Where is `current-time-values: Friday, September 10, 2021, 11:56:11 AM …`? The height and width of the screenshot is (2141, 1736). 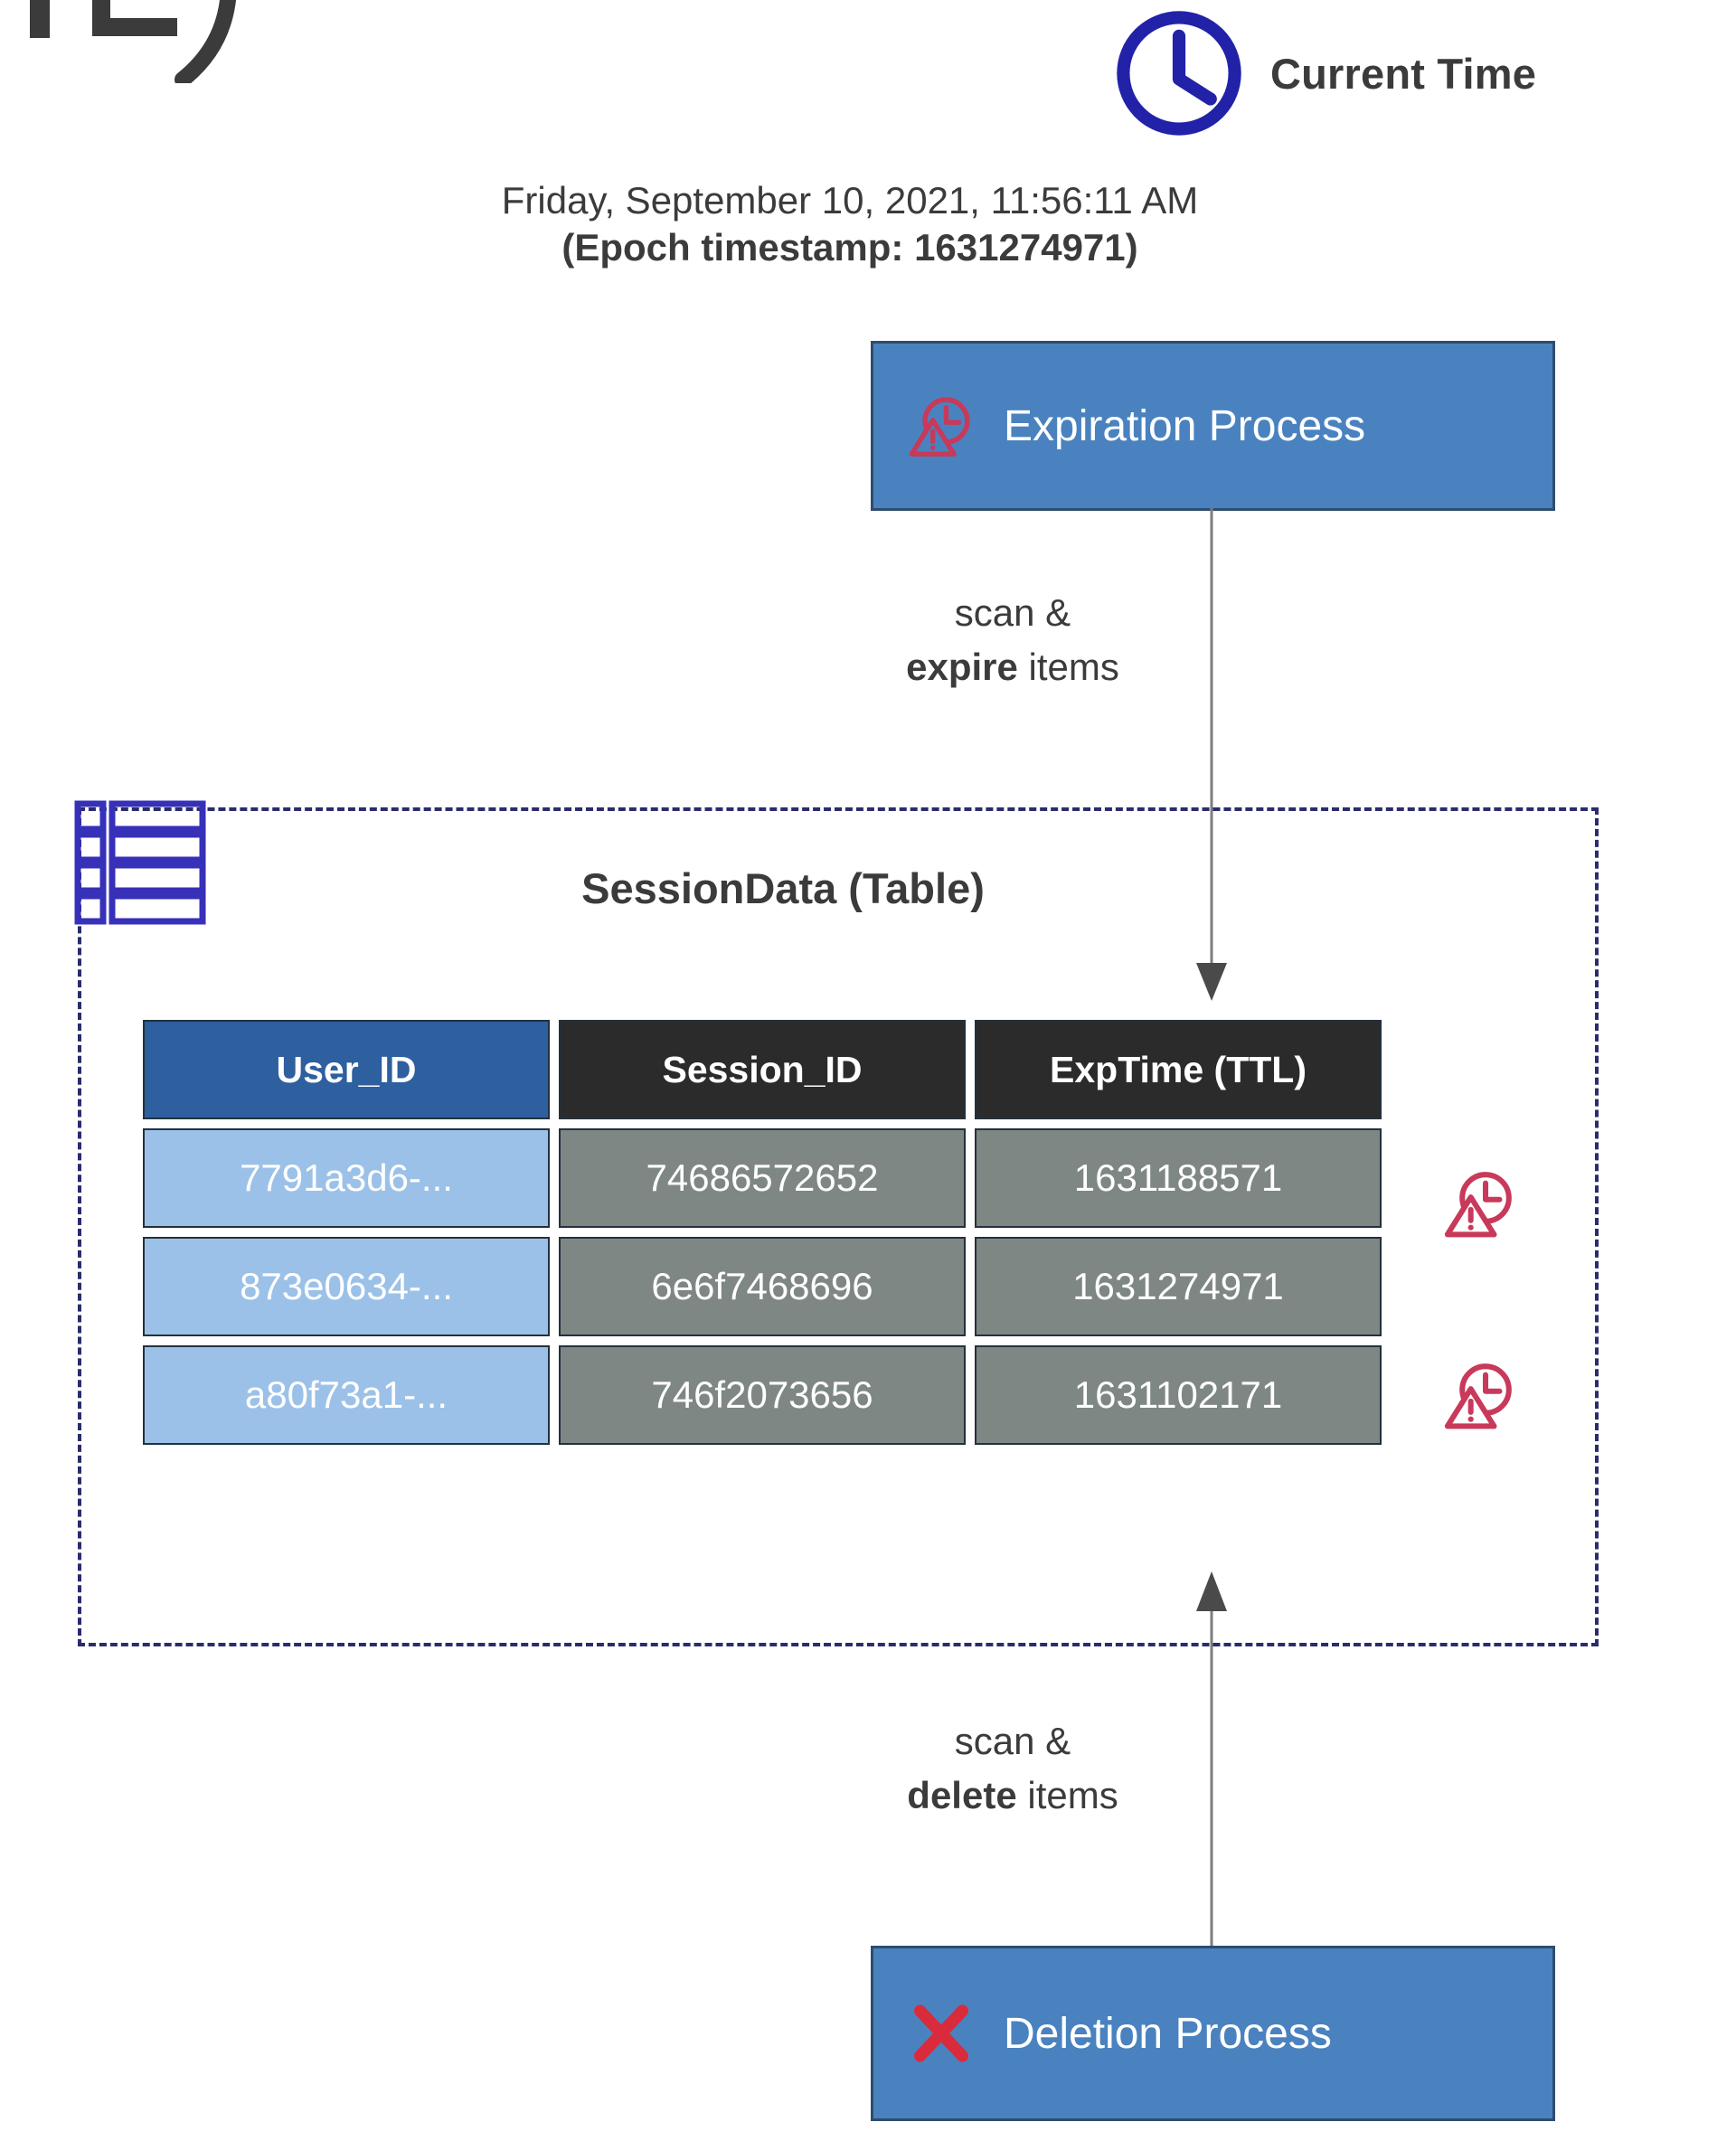 current-time-values: Friday, September 10, 2021, 11:56:11 AM … is located at coordinates (850, 224).